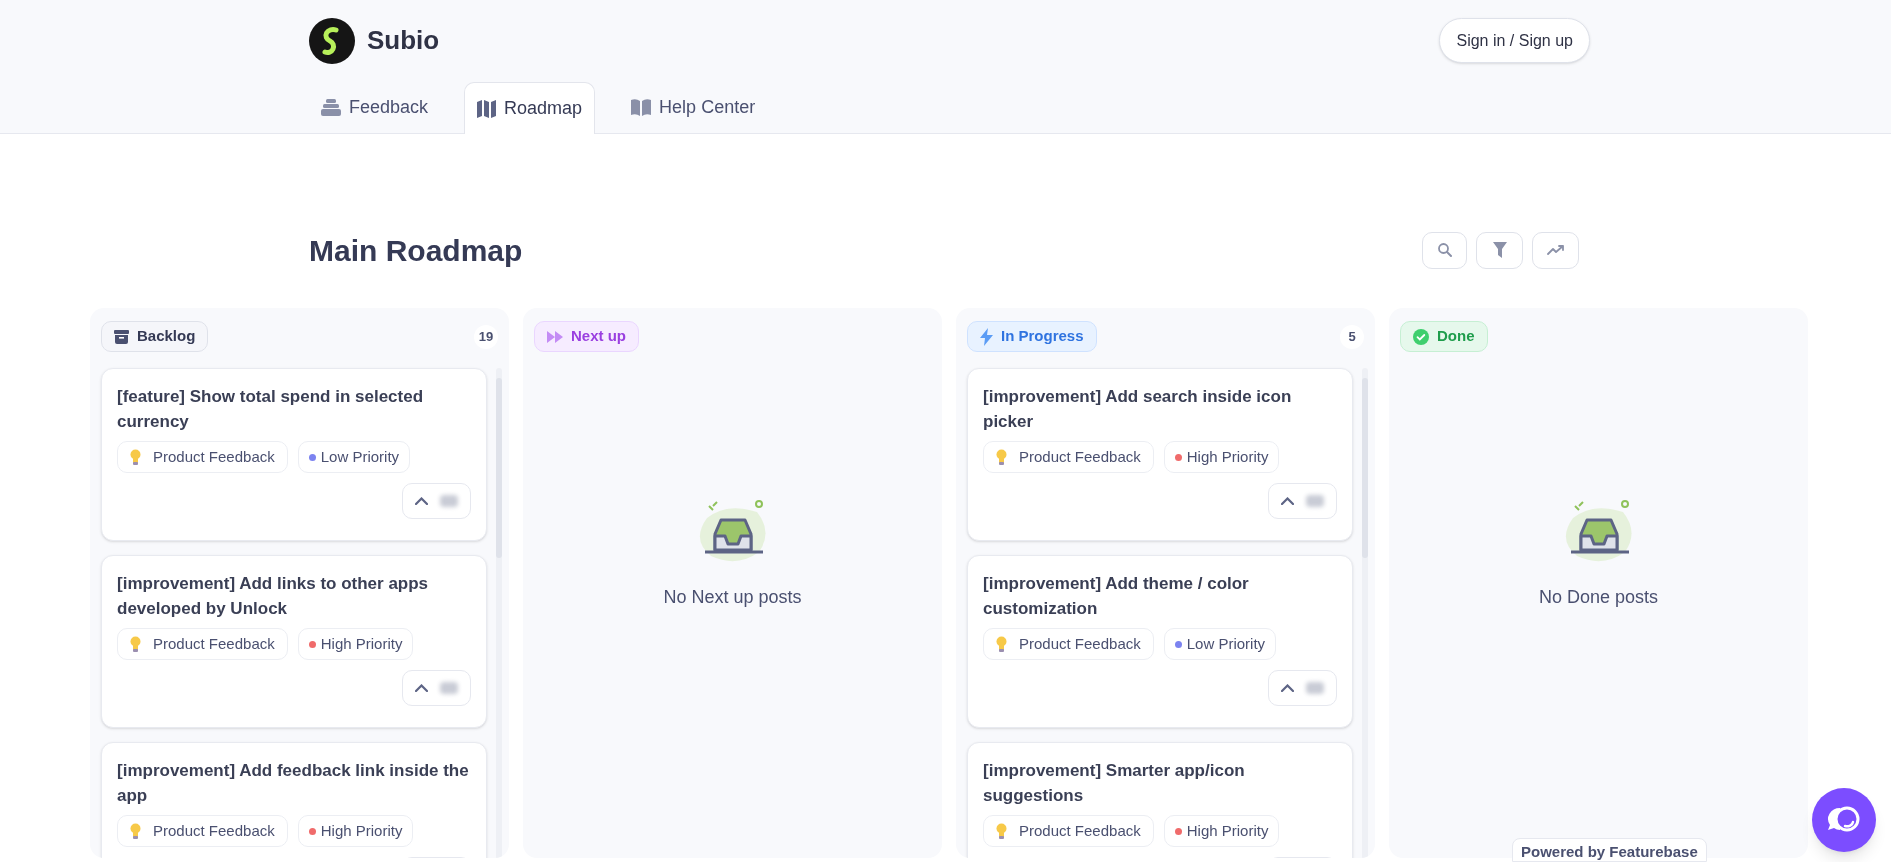  Describe the element at coordinates (273, 596) in the screenshot. I see `post-title: [improvement] Add links to other apps developed by Unlock` at that location.